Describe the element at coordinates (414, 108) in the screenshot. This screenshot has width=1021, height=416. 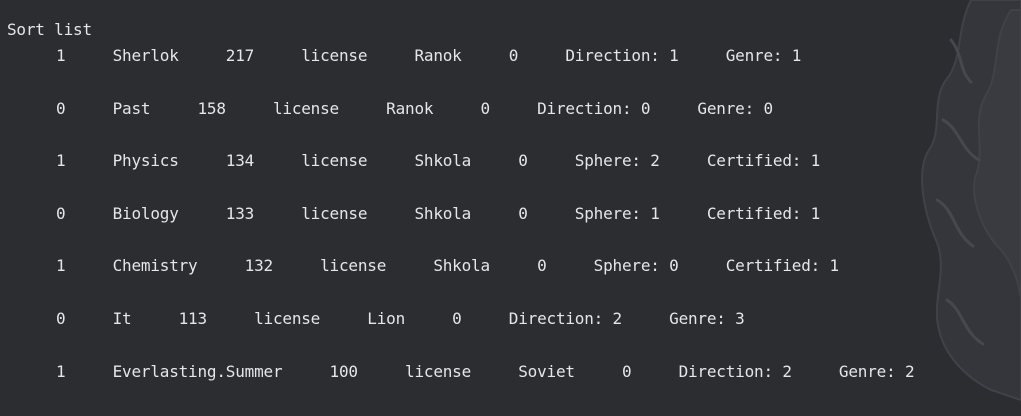
I see `list-row: 0 Past 158 license Ranok 0 Direction` at that location.